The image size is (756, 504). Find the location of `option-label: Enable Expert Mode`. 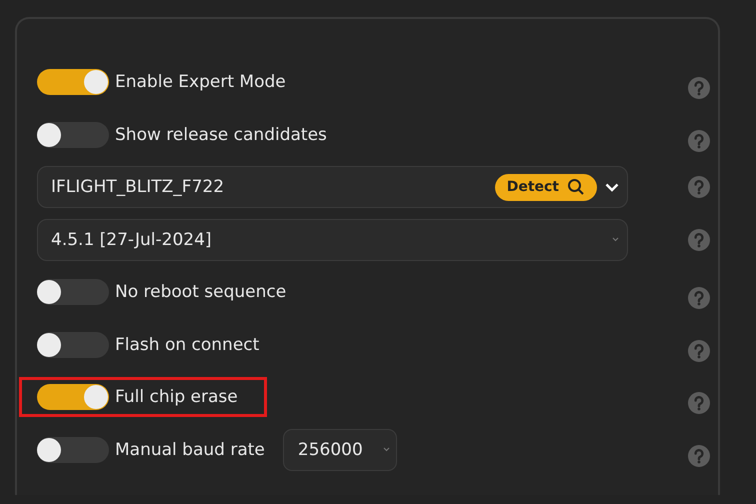

option-label: Enable Expert Mode is located at coordinates (200, 82).